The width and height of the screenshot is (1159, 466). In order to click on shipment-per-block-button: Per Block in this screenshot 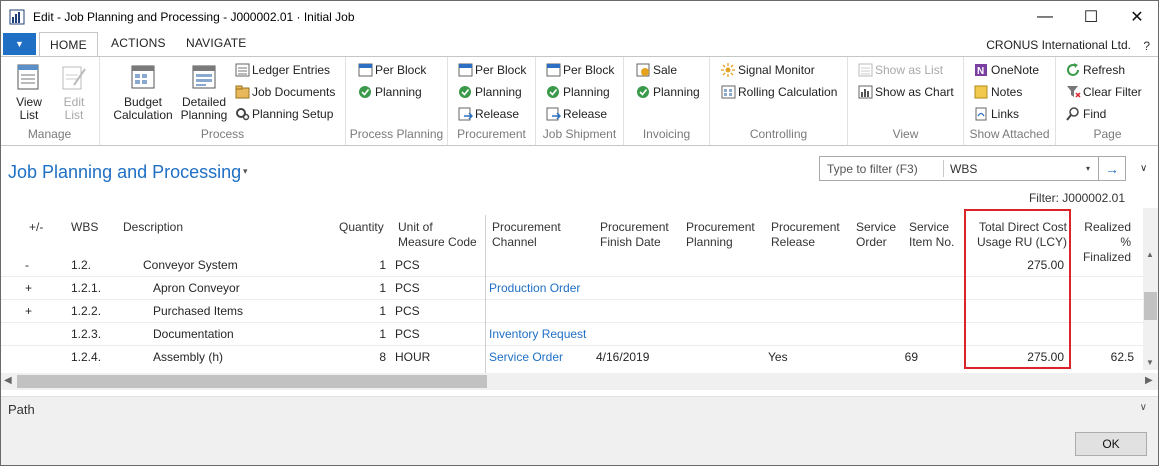, I will do `click(580, 70)`.